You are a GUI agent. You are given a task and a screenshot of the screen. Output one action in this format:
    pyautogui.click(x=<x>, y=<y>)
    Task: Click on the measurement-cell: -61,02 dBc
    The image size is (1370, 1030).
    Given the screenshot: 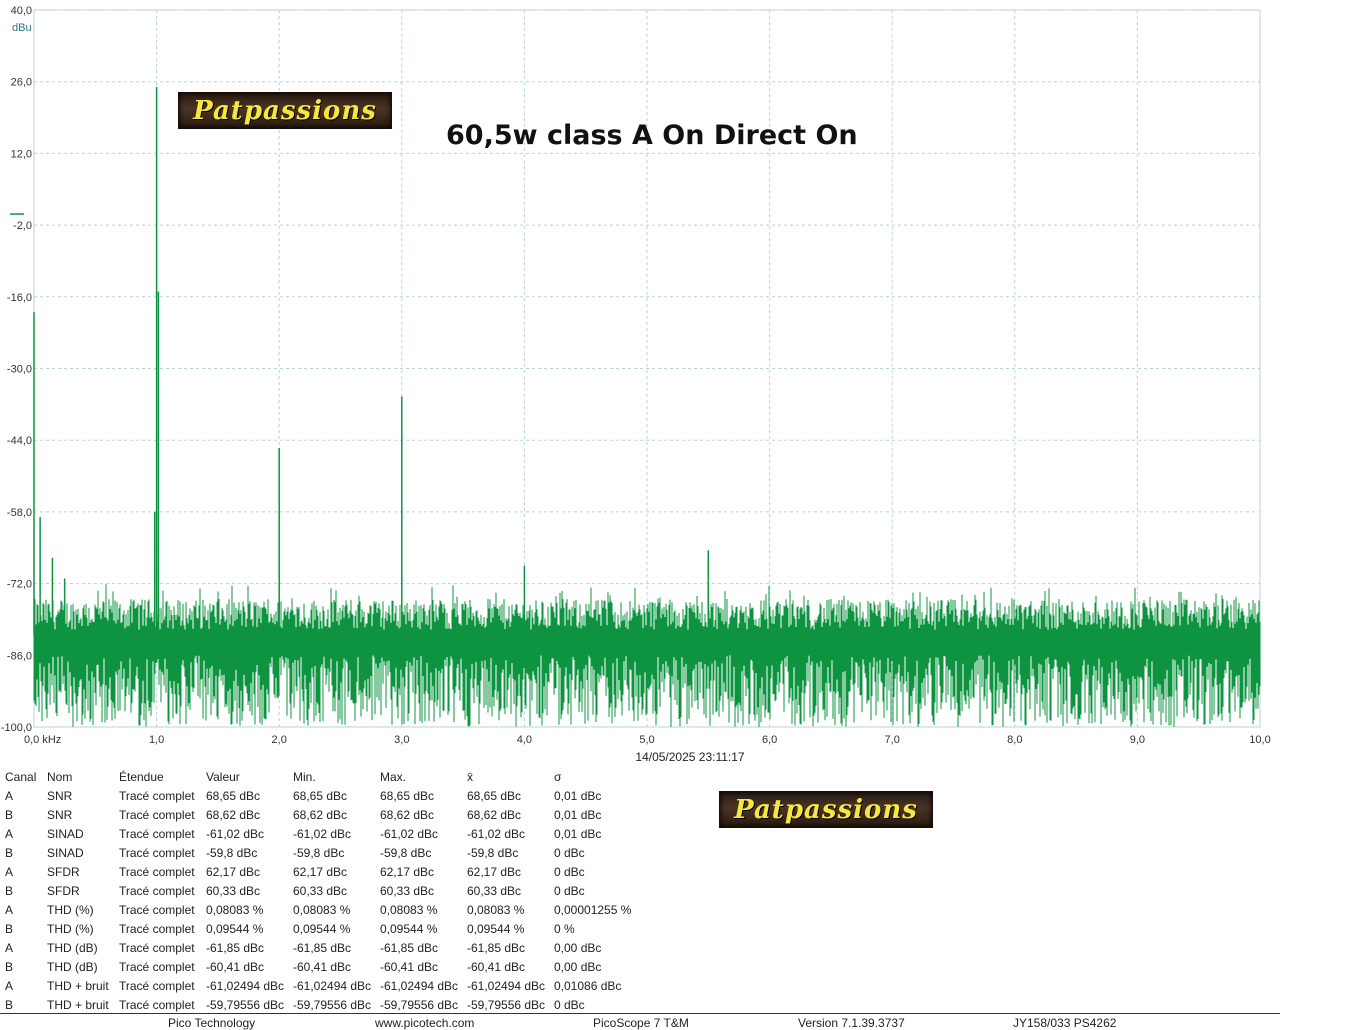 What is the action you would take?
    pyautogui.click(x=235, y=833)
    